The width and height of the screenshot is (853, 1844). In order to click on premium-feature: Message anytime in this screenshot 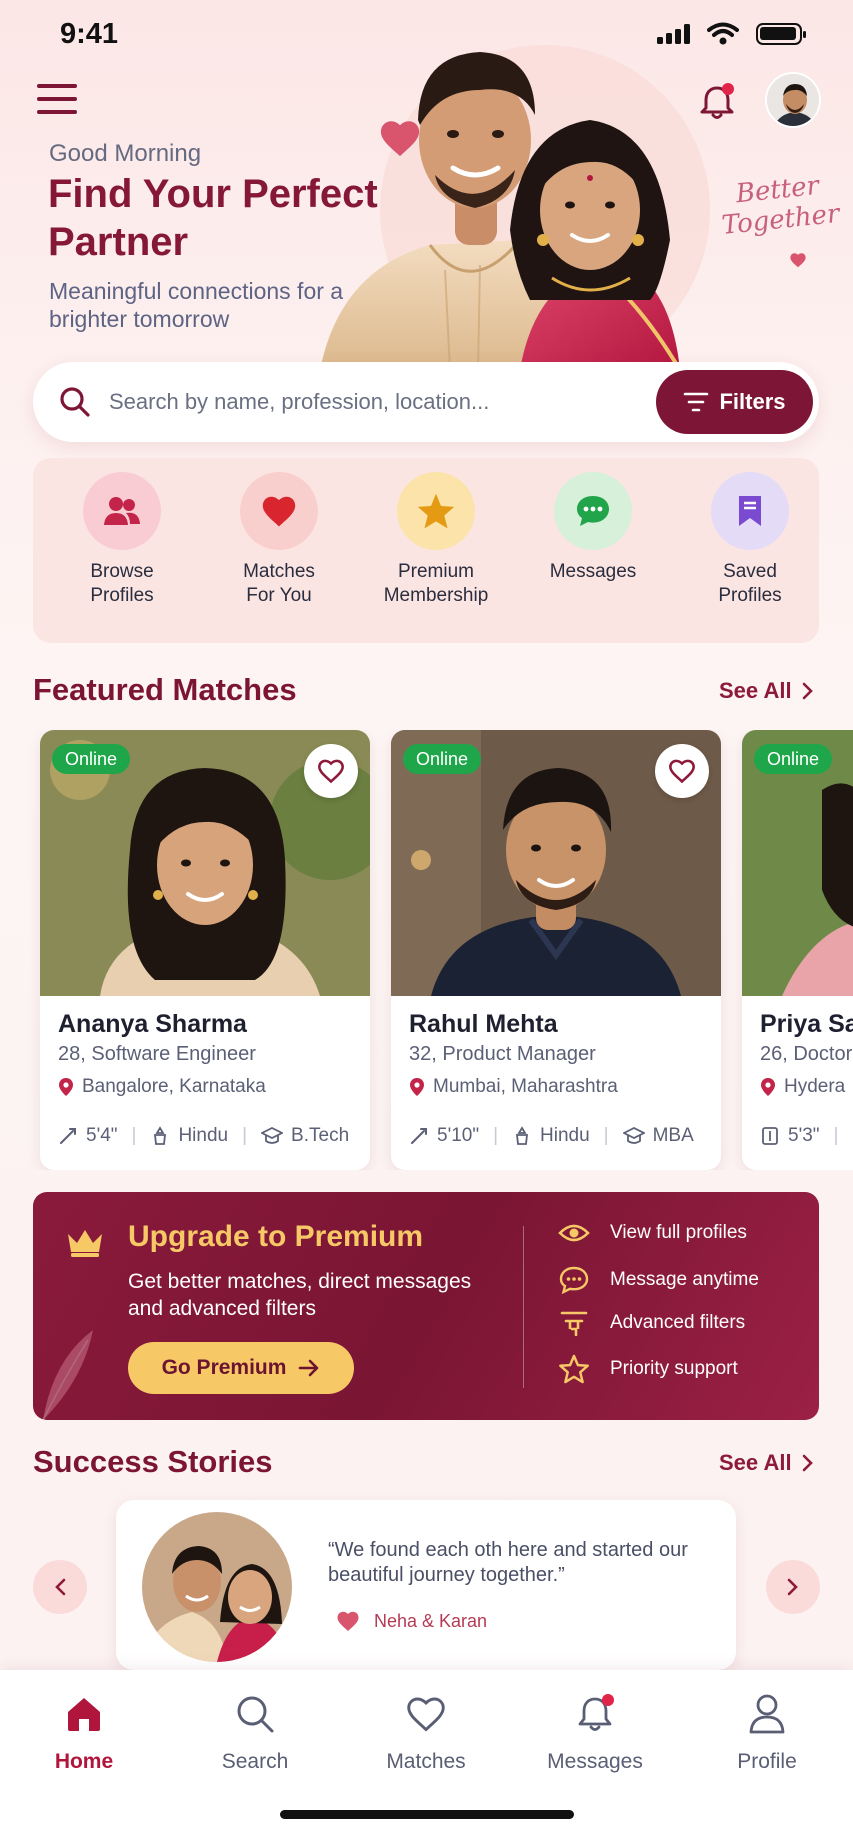, I will do `click(658, 1280)`.